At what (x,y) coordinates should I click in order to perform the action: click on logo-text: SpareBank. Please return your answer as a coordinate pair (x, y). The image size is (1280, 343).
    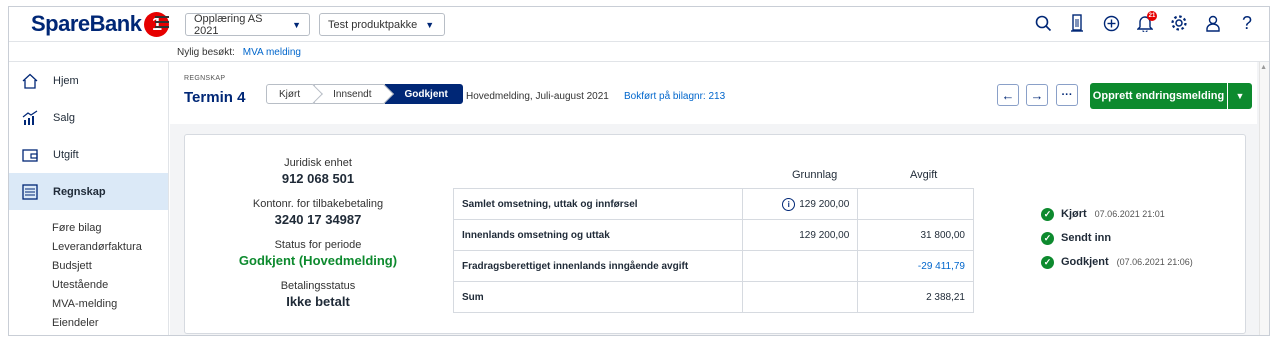
    Looking at the image, I should click on (86, 23).